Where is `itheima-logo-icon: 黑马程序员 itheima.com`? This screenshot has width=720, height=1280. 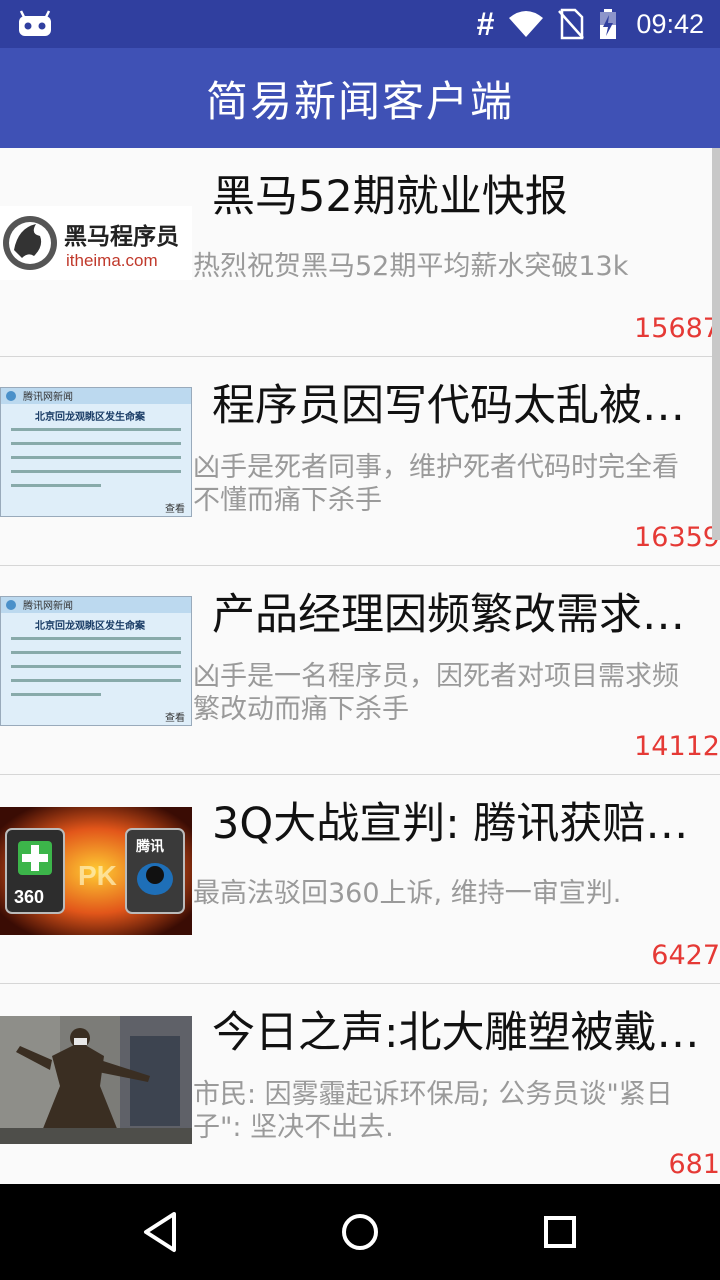
itheima-logo-icon: 黑马程序员 itheima.com is located at coordinates (91, 243).